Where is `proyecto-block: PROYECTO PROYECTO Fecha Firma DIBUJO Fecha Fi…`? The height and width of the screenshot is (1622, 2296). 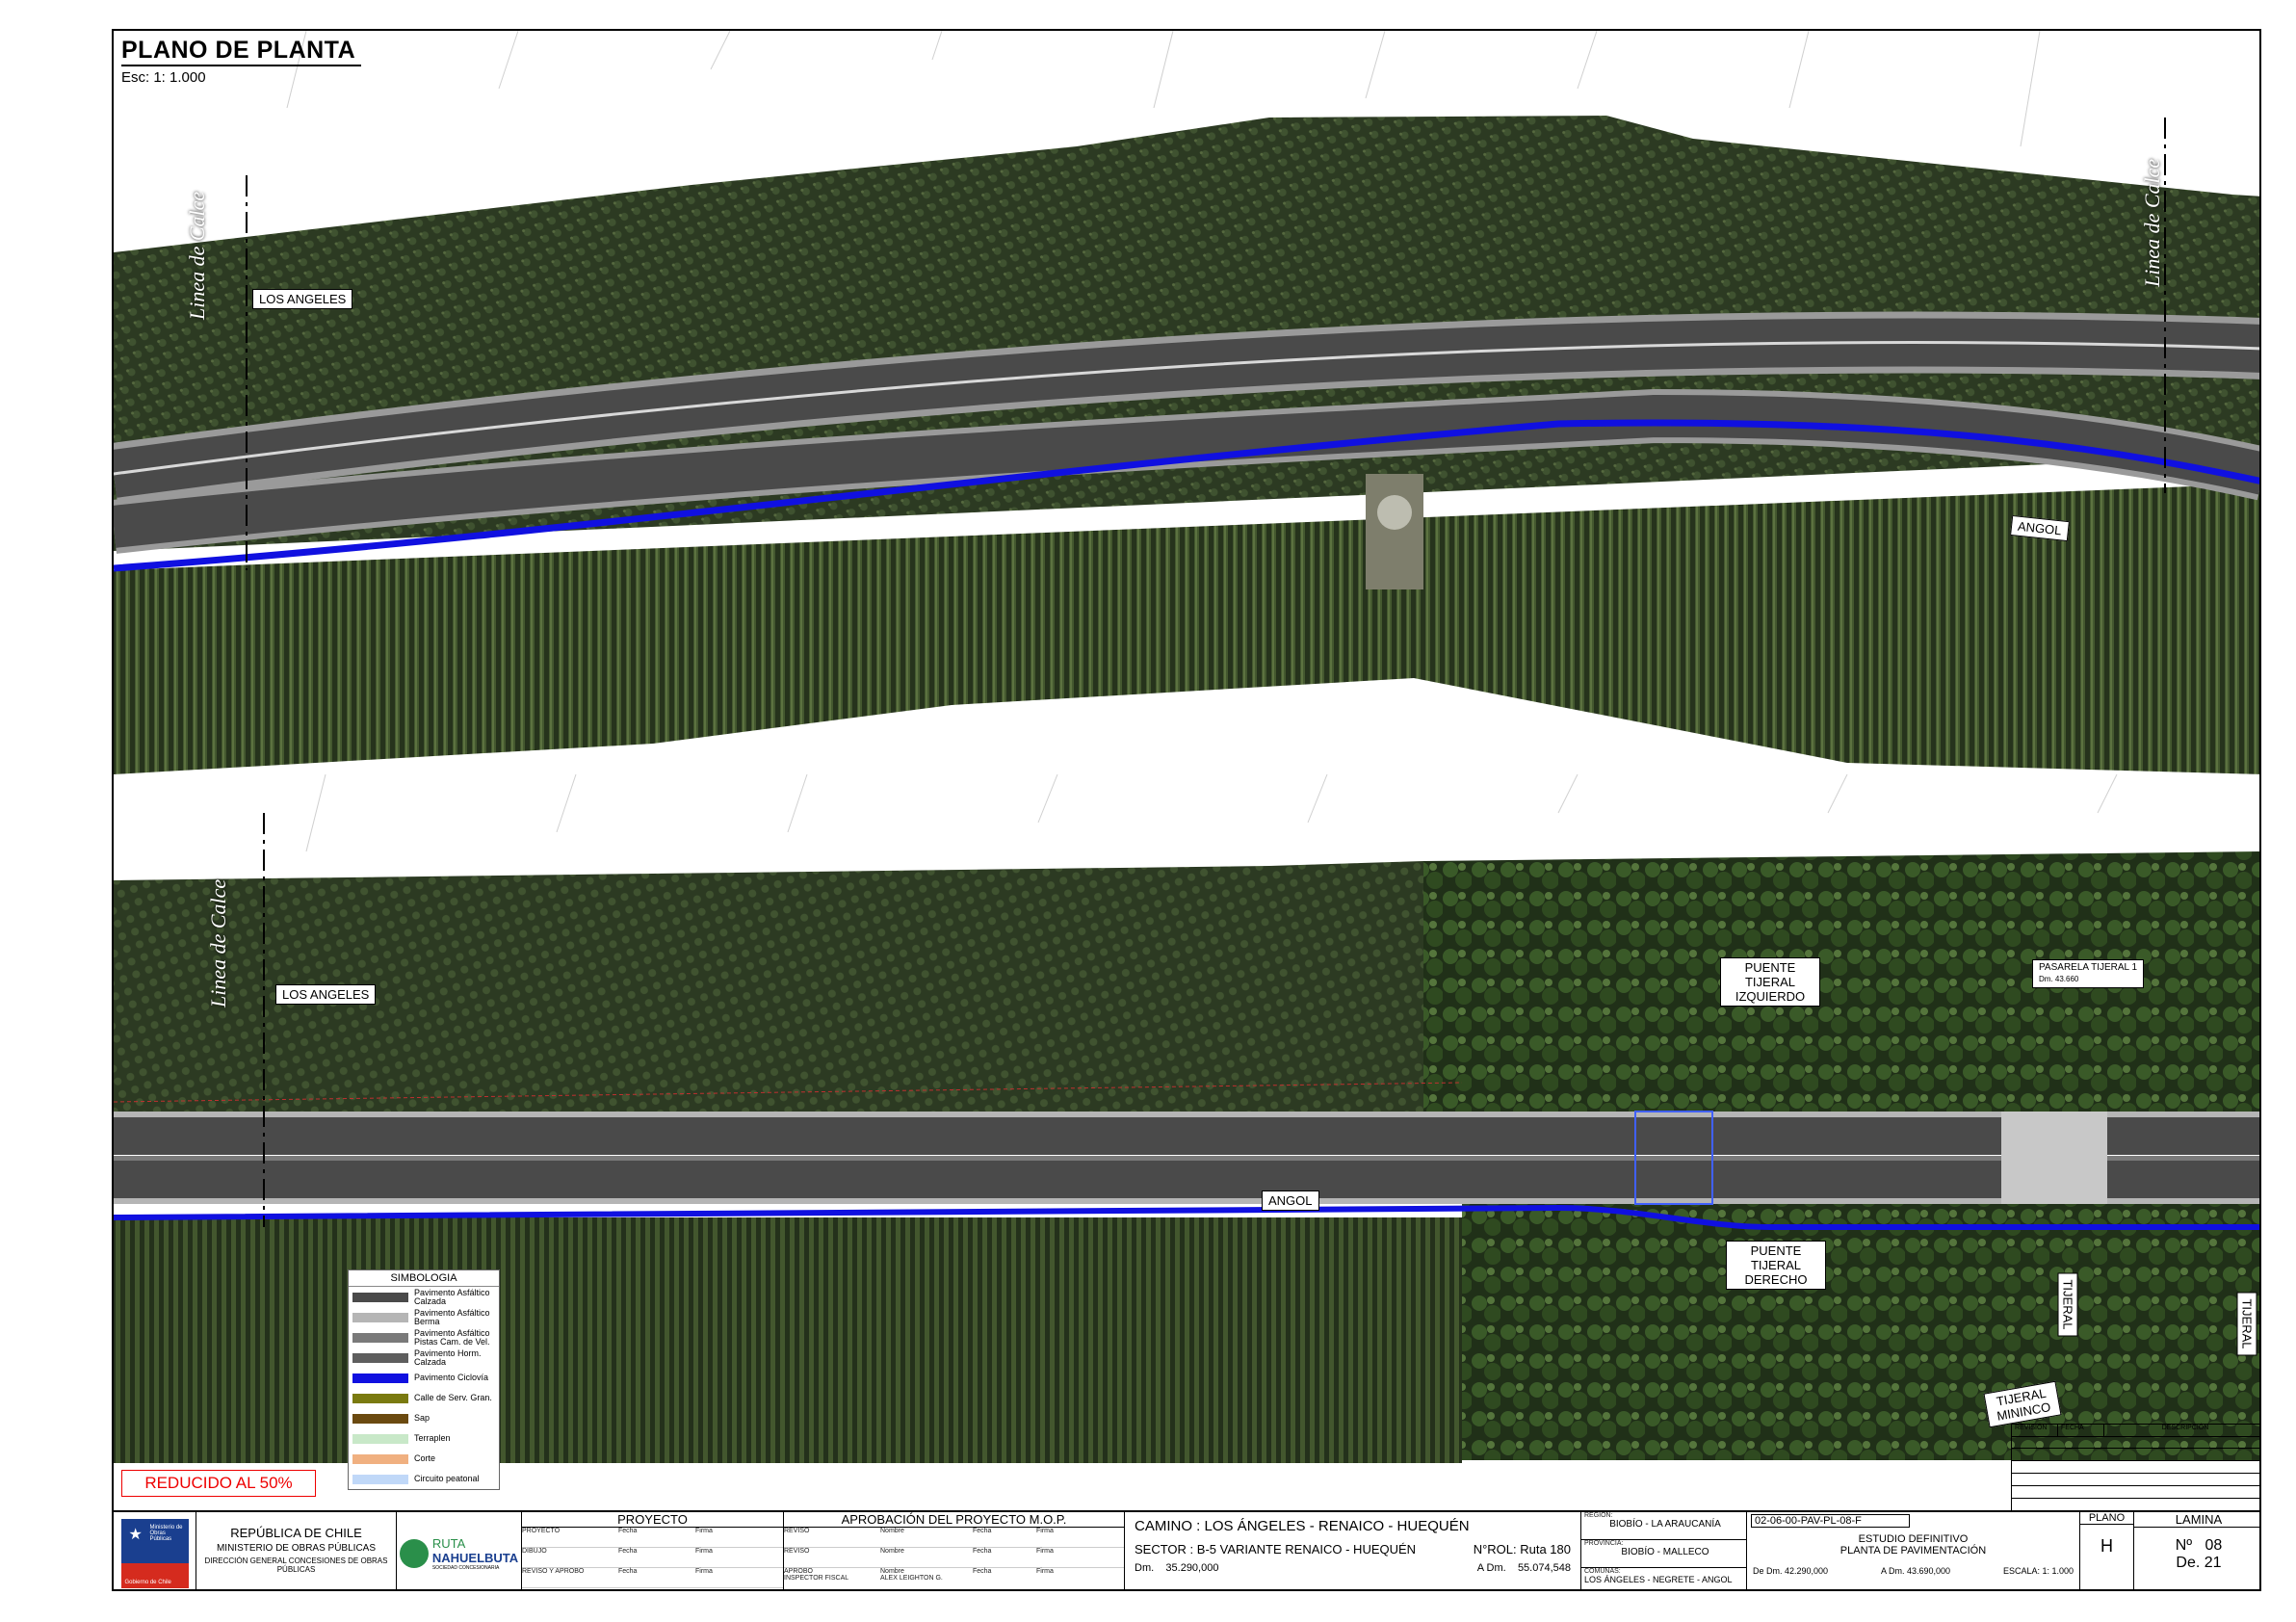
proyecto-block: PROYECTO PROYECTO Fecha Firma DIBUJO Fecha Fi… is located at coordinates (653, 1550).